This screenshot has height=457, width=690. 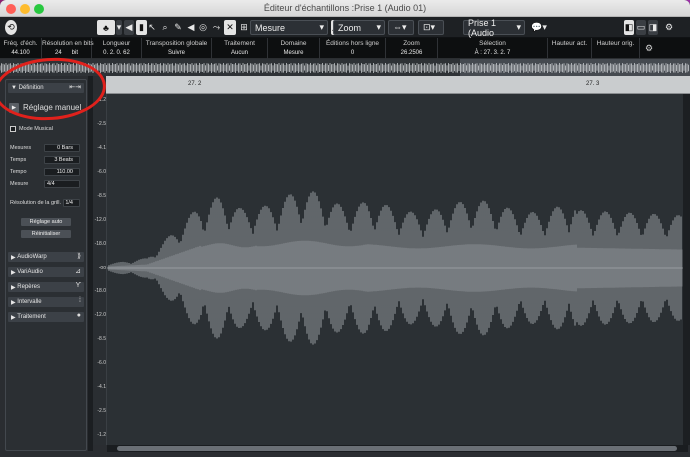 What do you see at coordinates (294, 48) in the screenshot?
I see `info-cell: Domaine Mesure` at bounding box center [294, 48].